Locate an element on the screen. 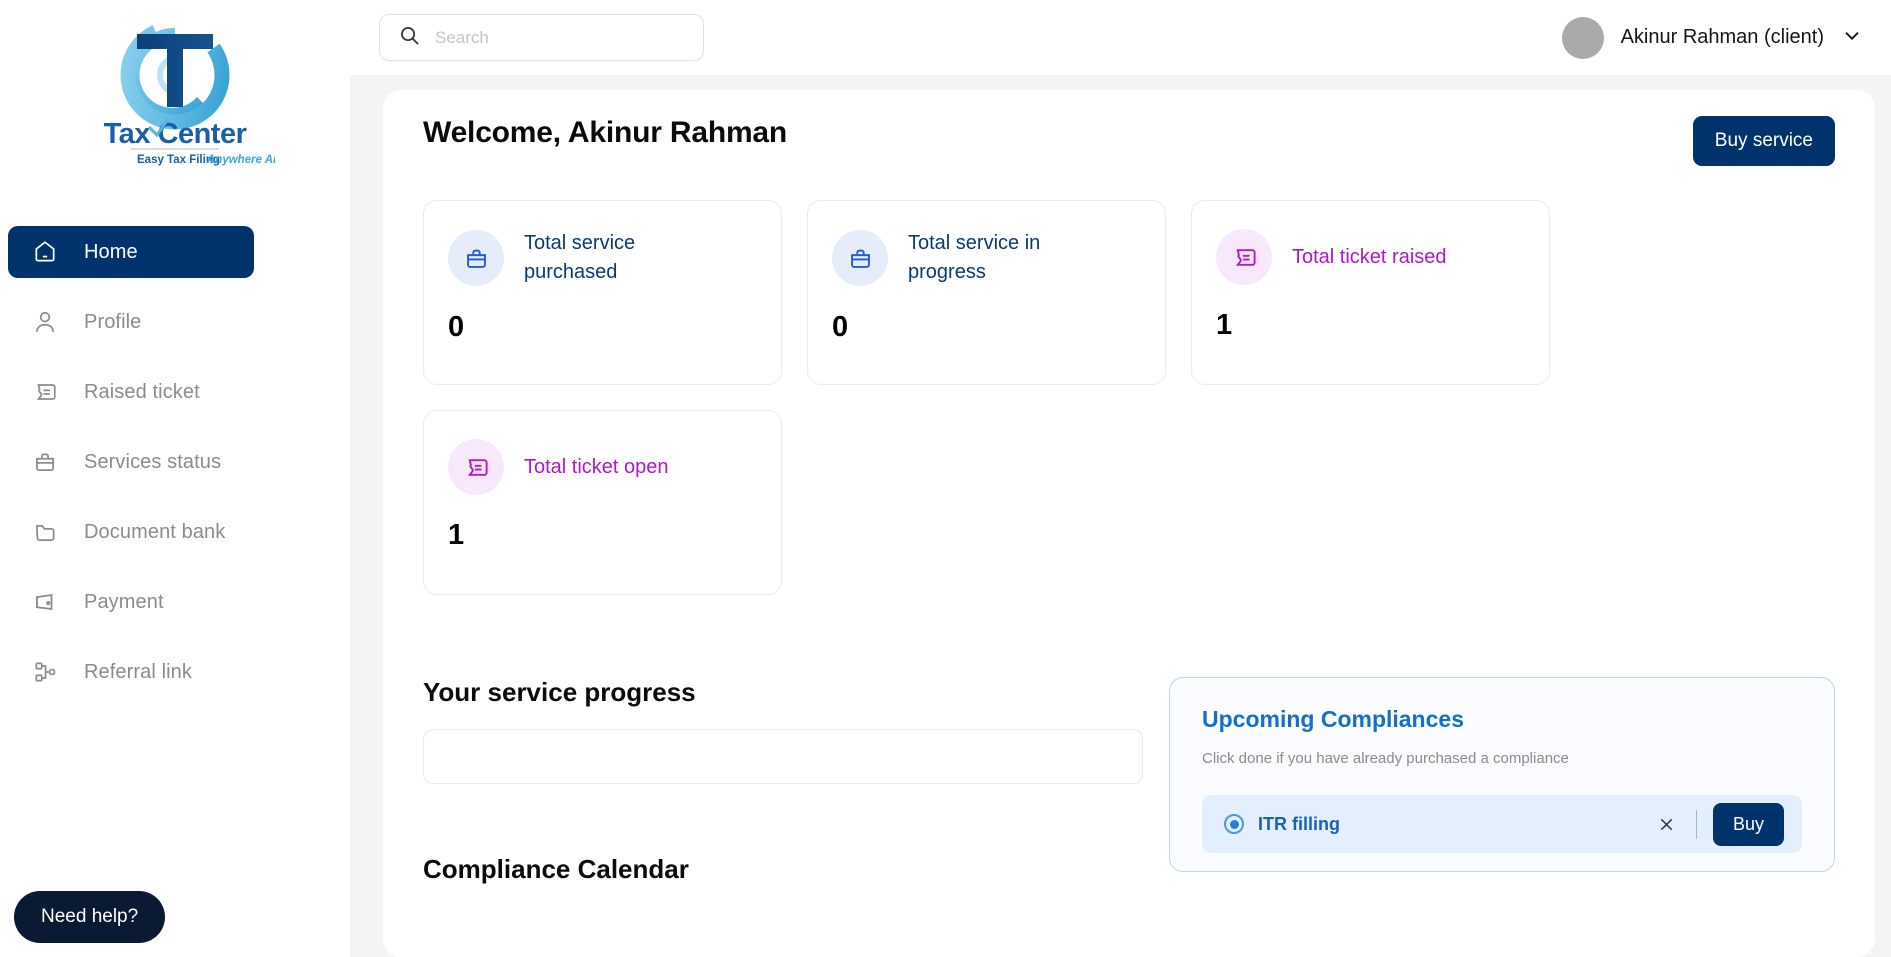 The image size is (1891, 957). search-input is located at coordinates (560, 37).